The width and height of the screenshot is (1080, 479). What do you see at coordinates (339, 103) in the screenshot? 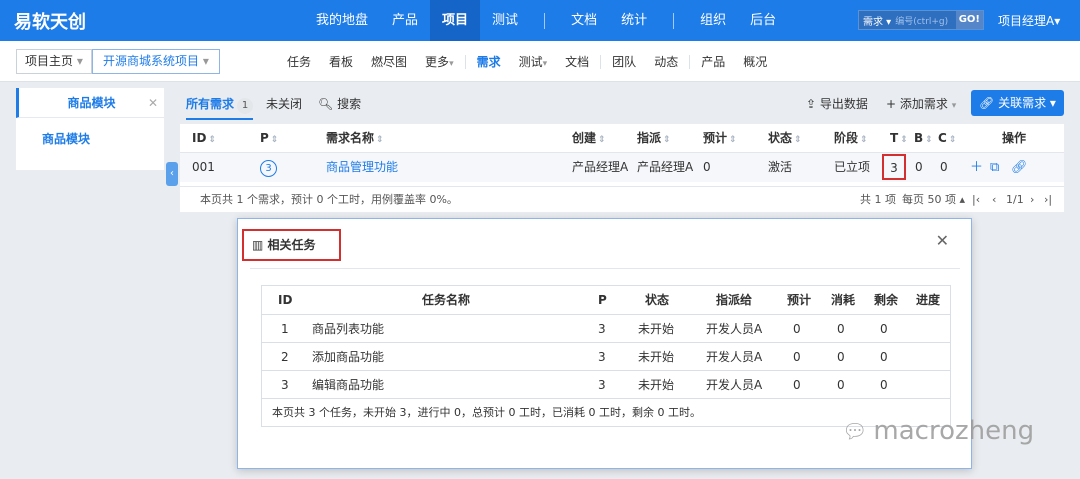
I see `search-toggle: 🔍︎ 搜索` at bounding box center [339, 103].